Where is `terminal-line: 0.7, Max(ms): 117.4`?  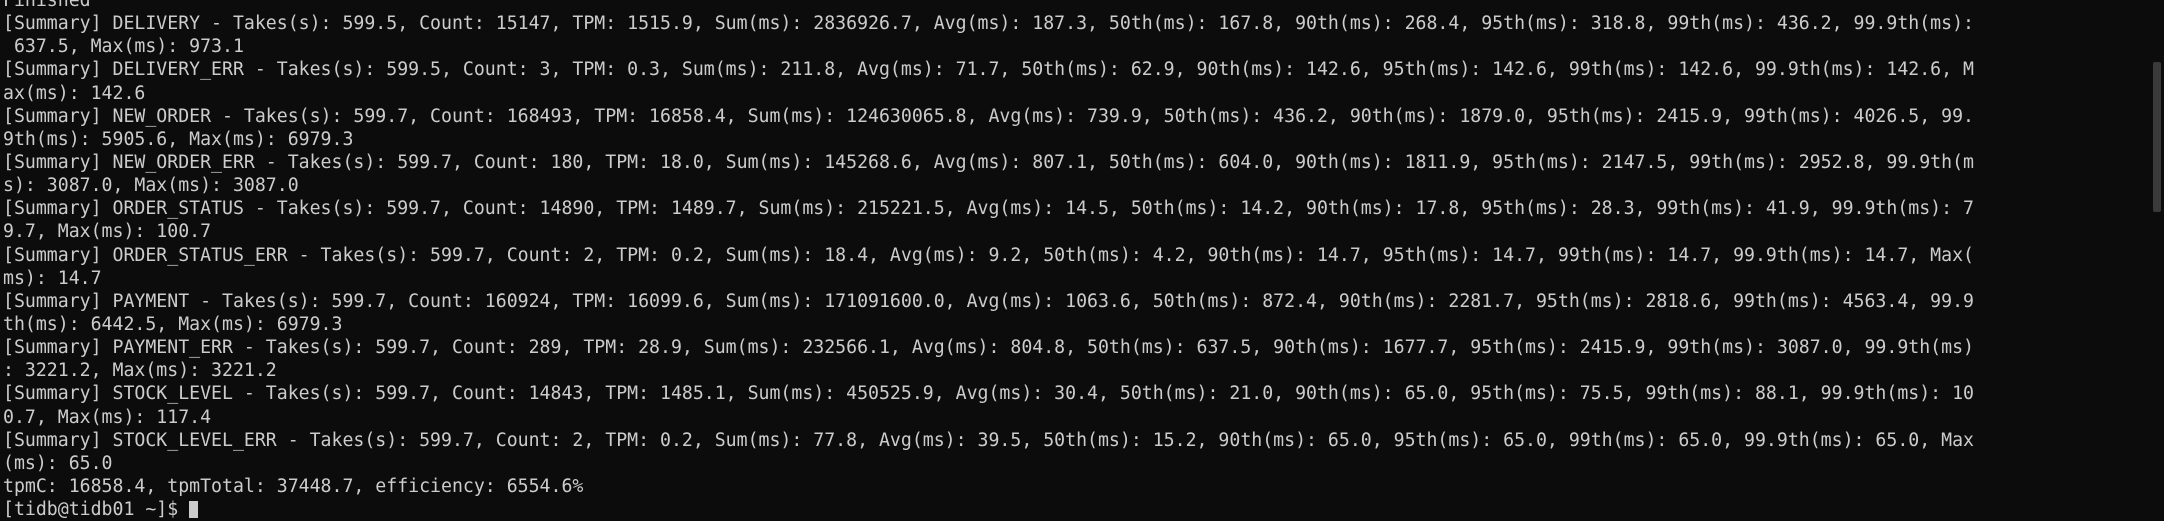
terminal-line: 0.7, Max(ms): 117.4 is located at coordinates (107, 417).